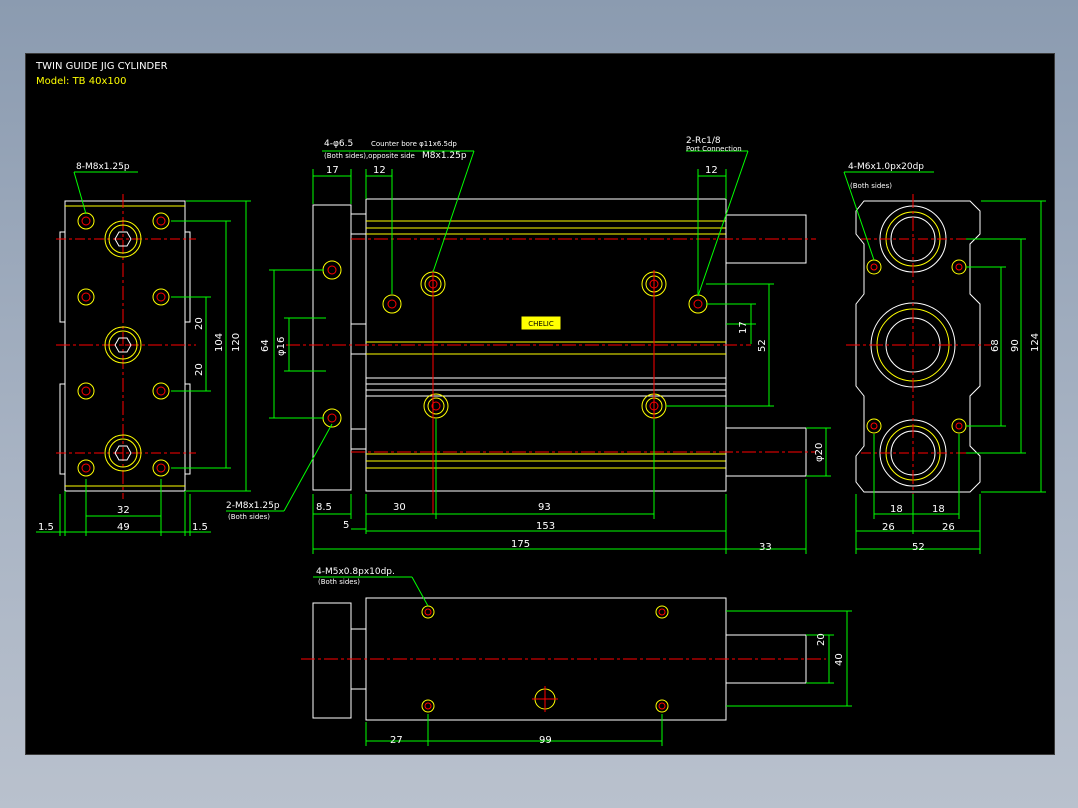 The image size is (1078, 808). What do you see at coordinates (544, 507) in the screenshot?
I see `dim-front-93: 93` at bounding box center [544, 507].